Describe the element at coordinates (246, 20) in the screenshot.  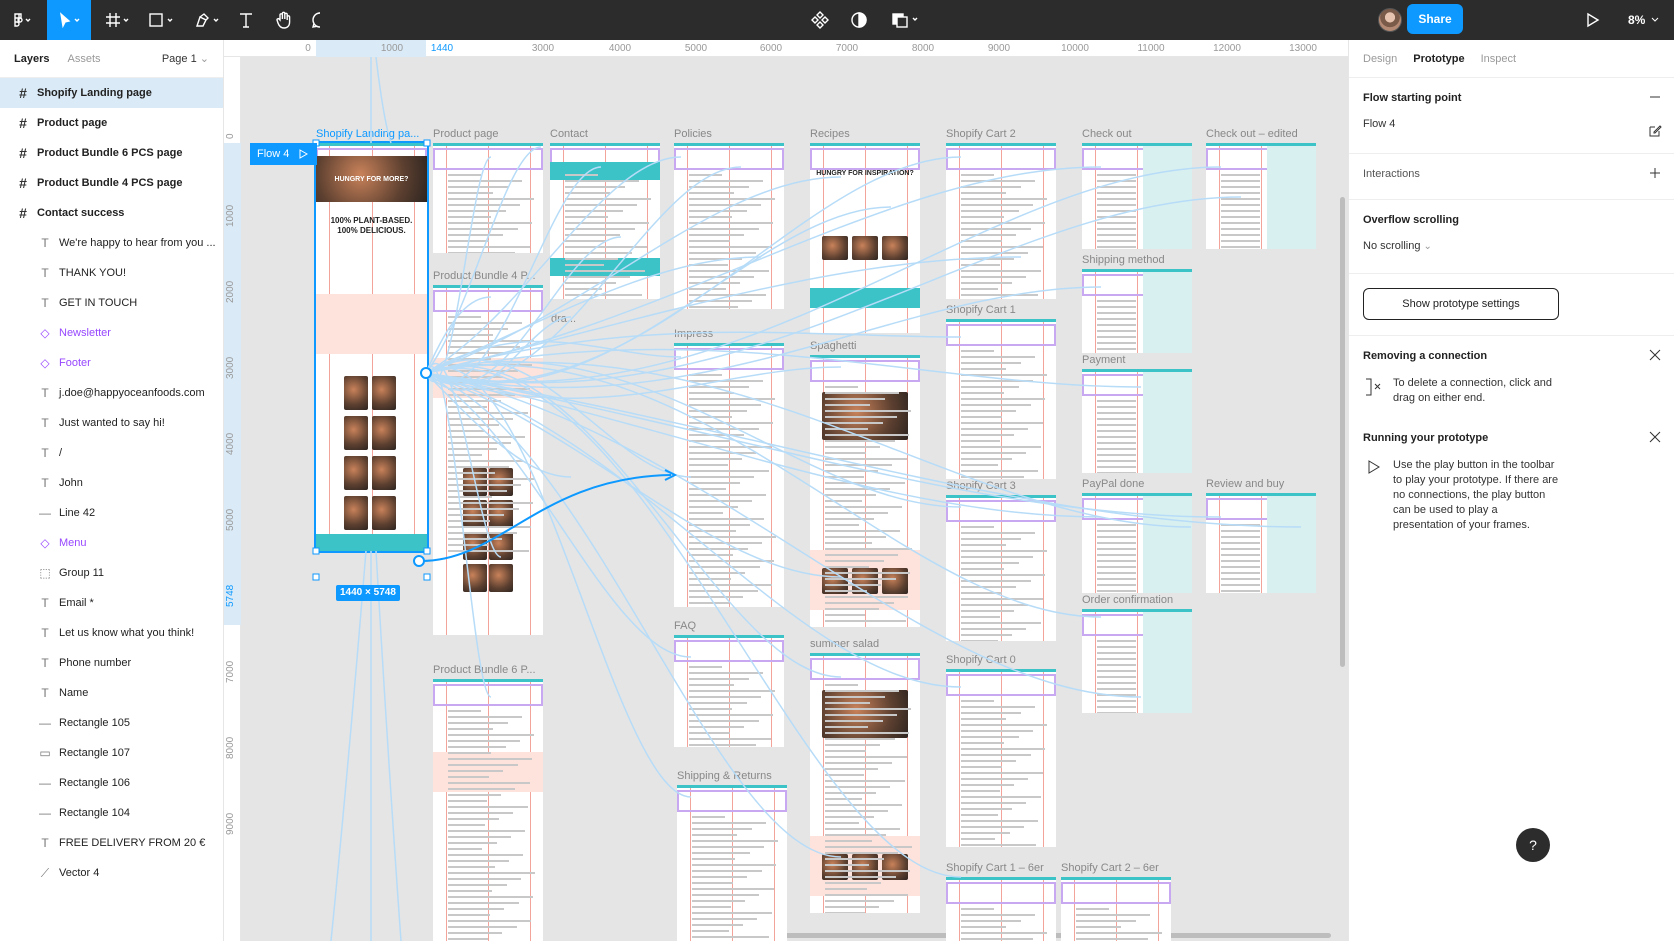
I see `text-tool-icon` at that location.